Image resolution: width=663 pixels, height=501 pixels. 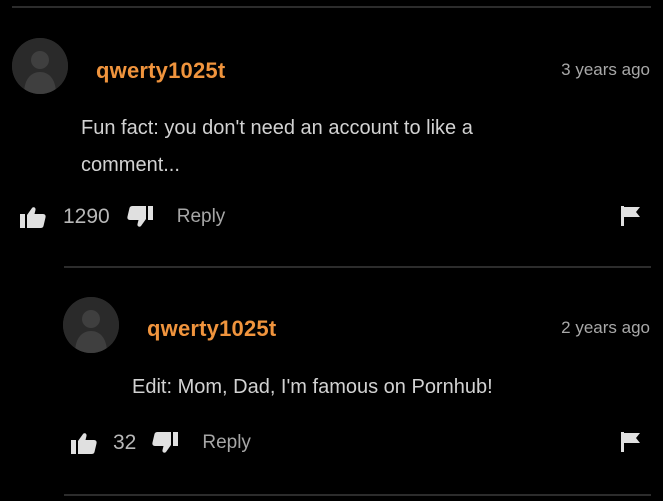 What do you see at coordinates (357, 495) in the screenshot?
I see `bottom-divider` at bounding box center [357, 495].